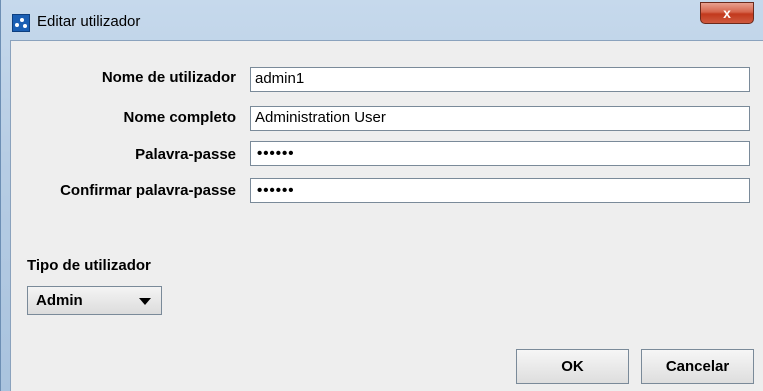 This screenshot has height=391, width=763. Describe the element at coordinates (89, 265) in the screenshot. I see `user-type-label: Tipo de utilizador` at that location.